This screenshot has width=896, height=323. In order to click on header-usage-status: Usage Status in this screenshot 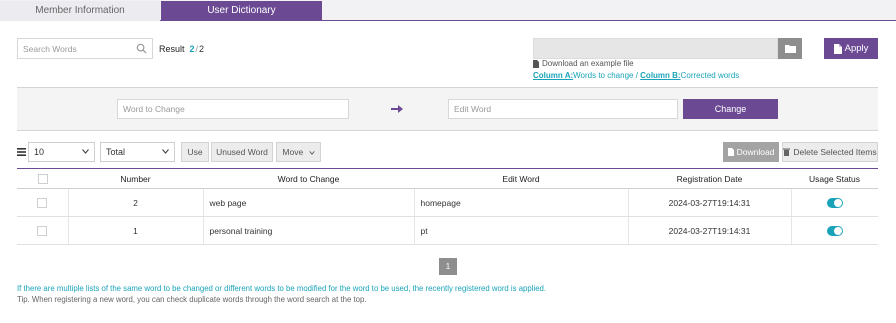, I will do `click(834, 178)`.